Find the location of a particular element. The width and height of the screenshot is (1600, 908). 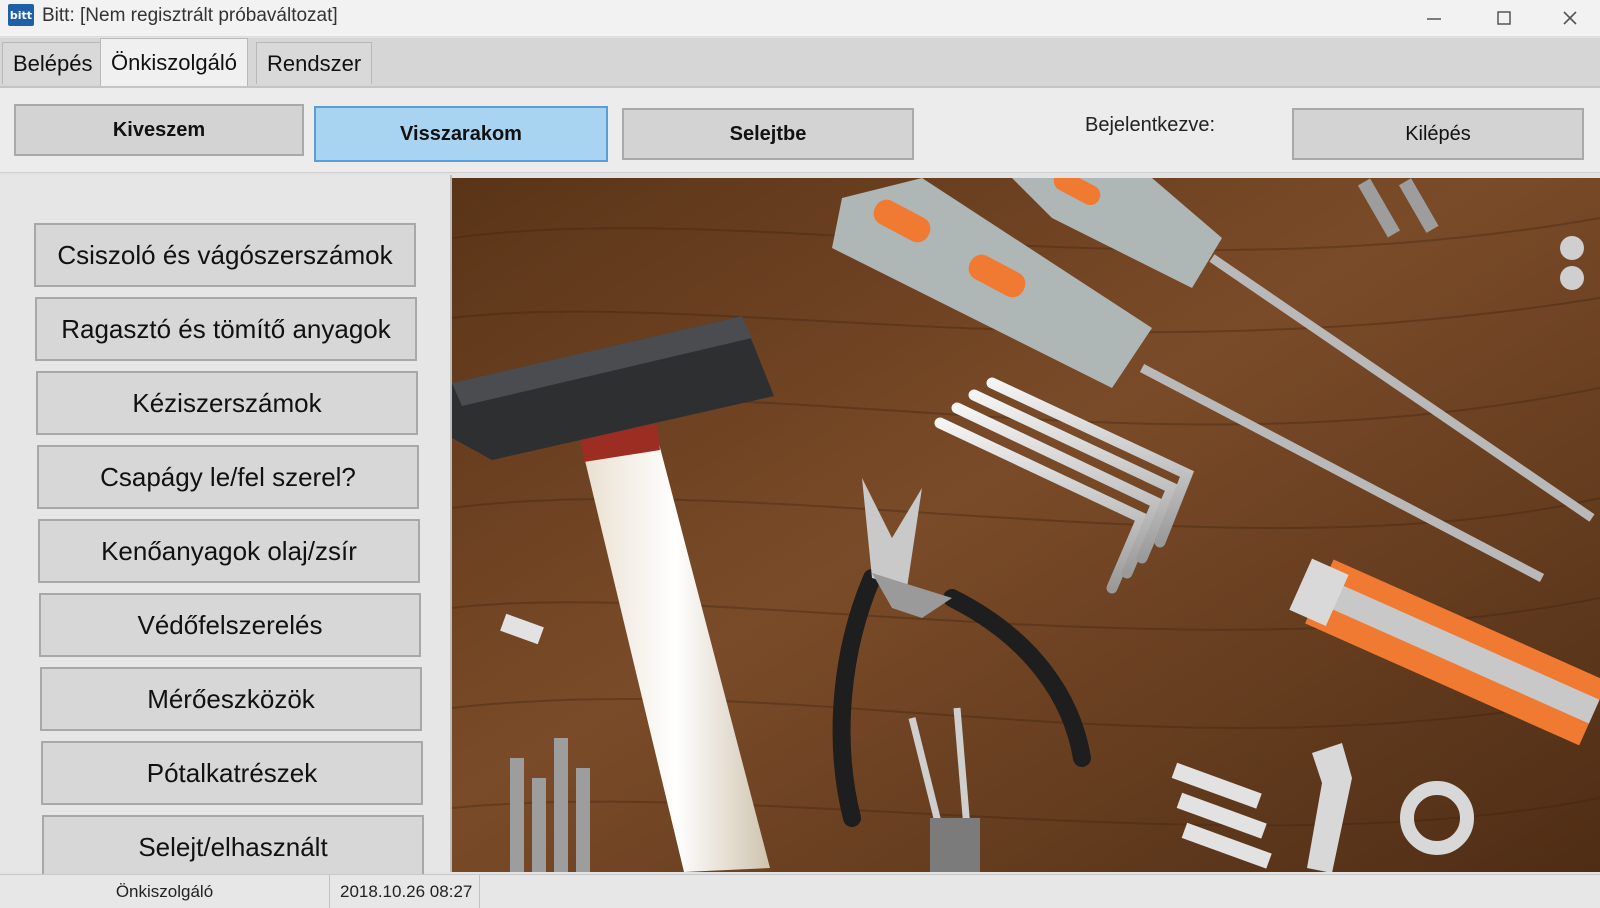

close-icon is located at coordinates (1570, 18).